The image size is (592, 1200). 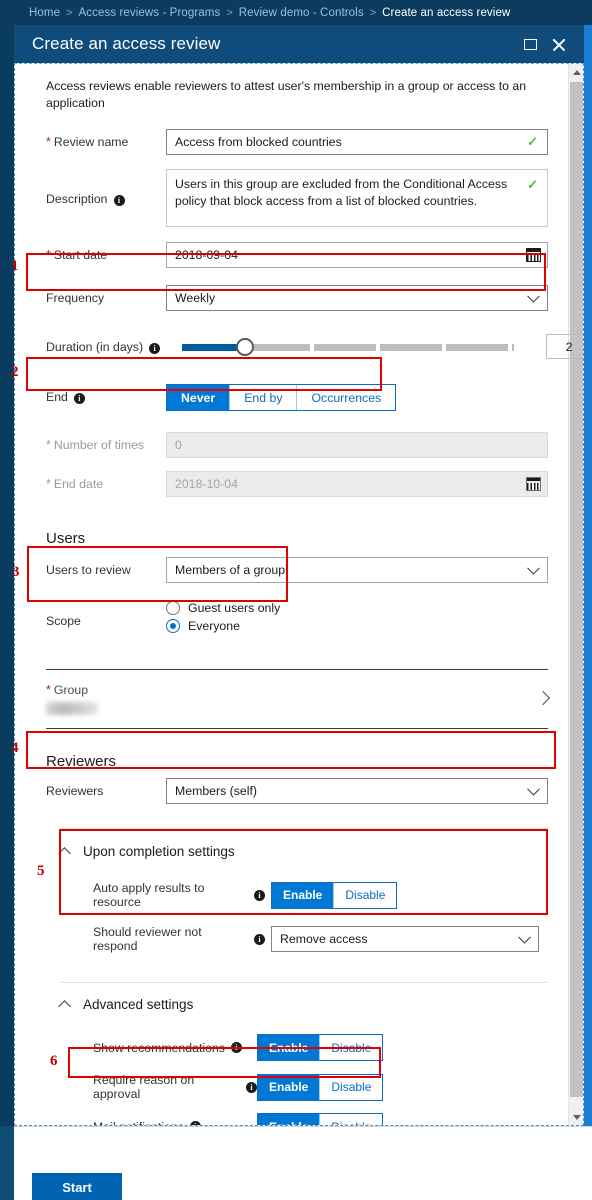 What do you see at coordinates (301, 13) in the screenshot?
I see `breadcrumb-item-review-demo: Review demo - Controls` at bounding box center [301, 13].